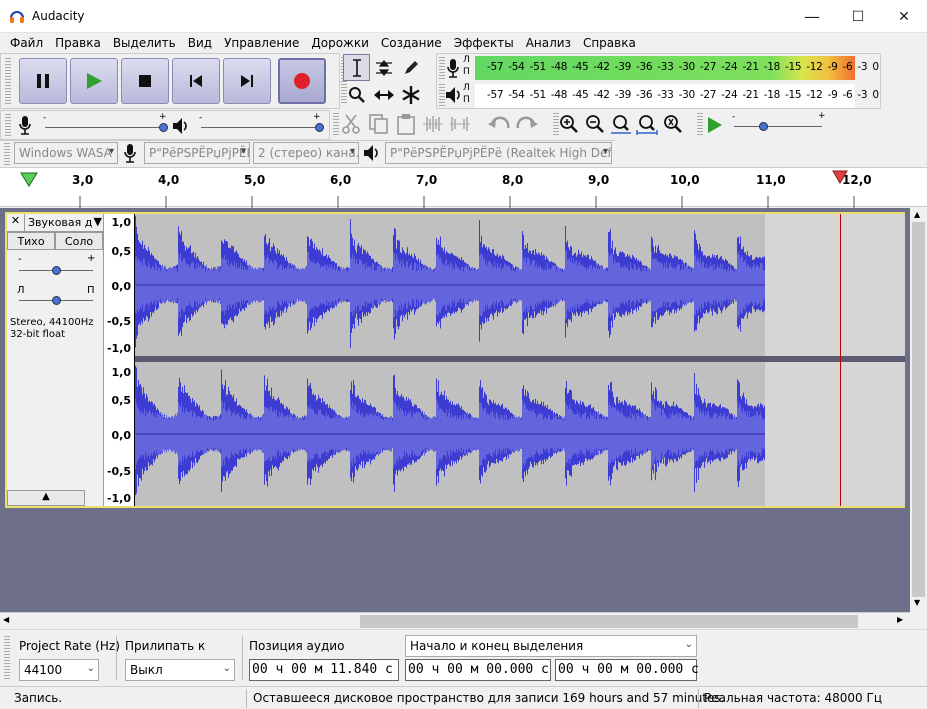 This screenshot has height=709, width=927. What do you see at coordinates (145, 81) in the screenshot?
I see `stop-button` at bounding box center [145, 81].